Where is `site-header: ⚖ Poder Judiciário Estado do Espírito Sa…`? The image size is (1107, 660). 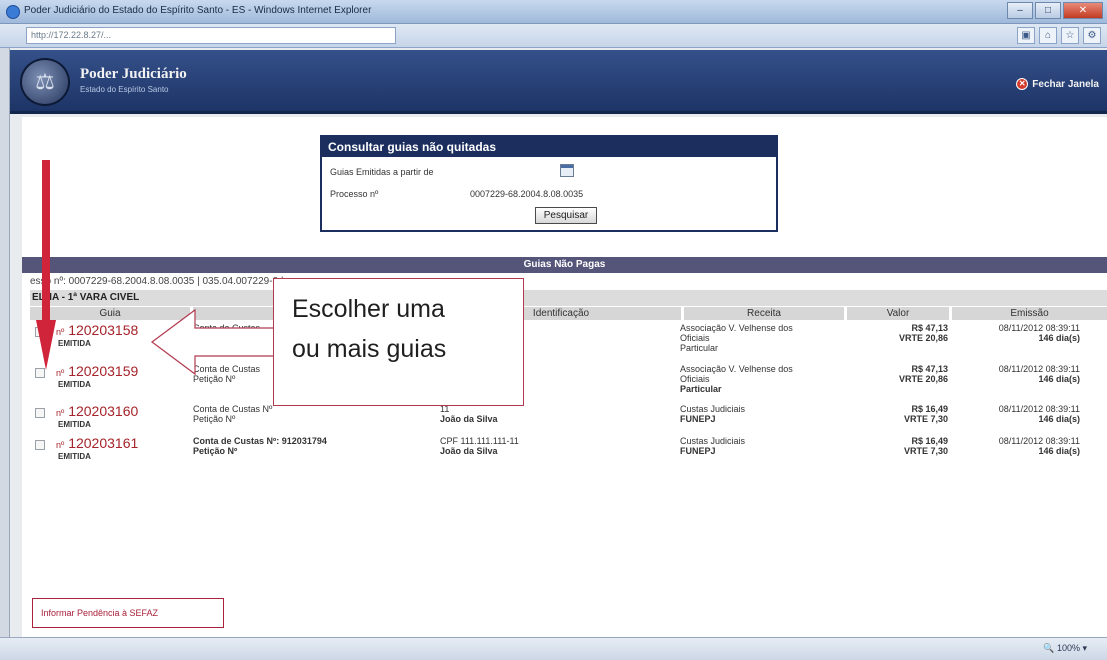 site-header: ⚖ Poder Judiciário Estado do Espírito Sa… is located at coordinates (558, 82).